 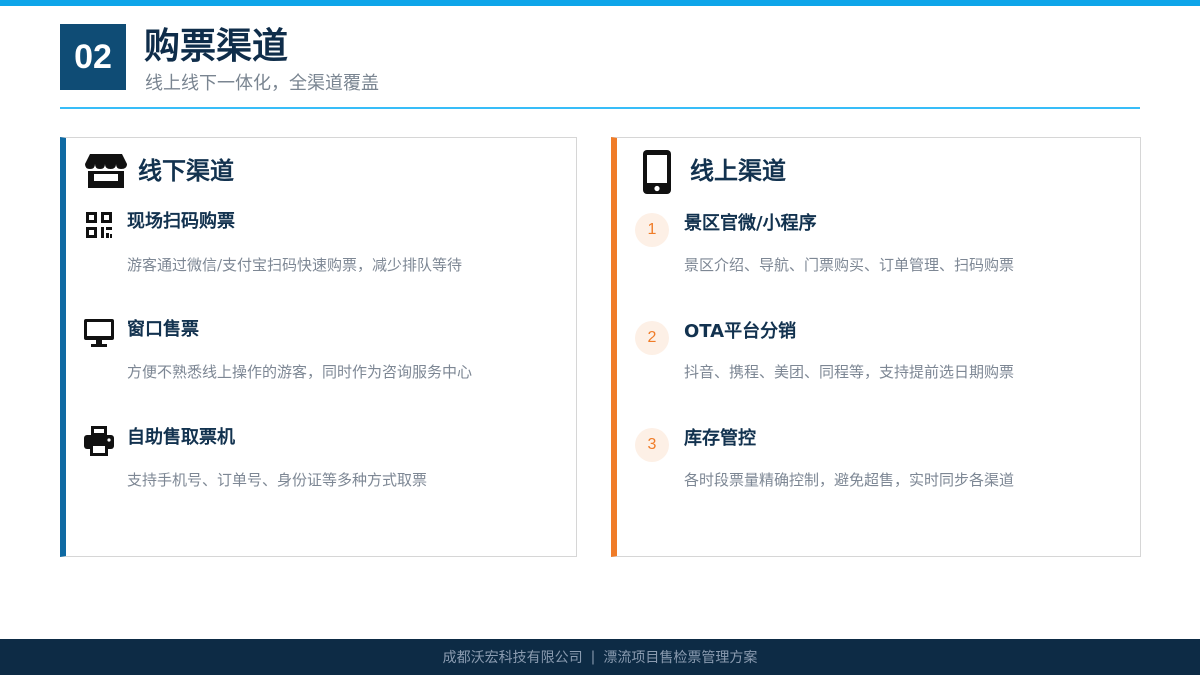 I want to click on footer-company: 成都沃宏科技有限公司, so click(x=512, y=658).